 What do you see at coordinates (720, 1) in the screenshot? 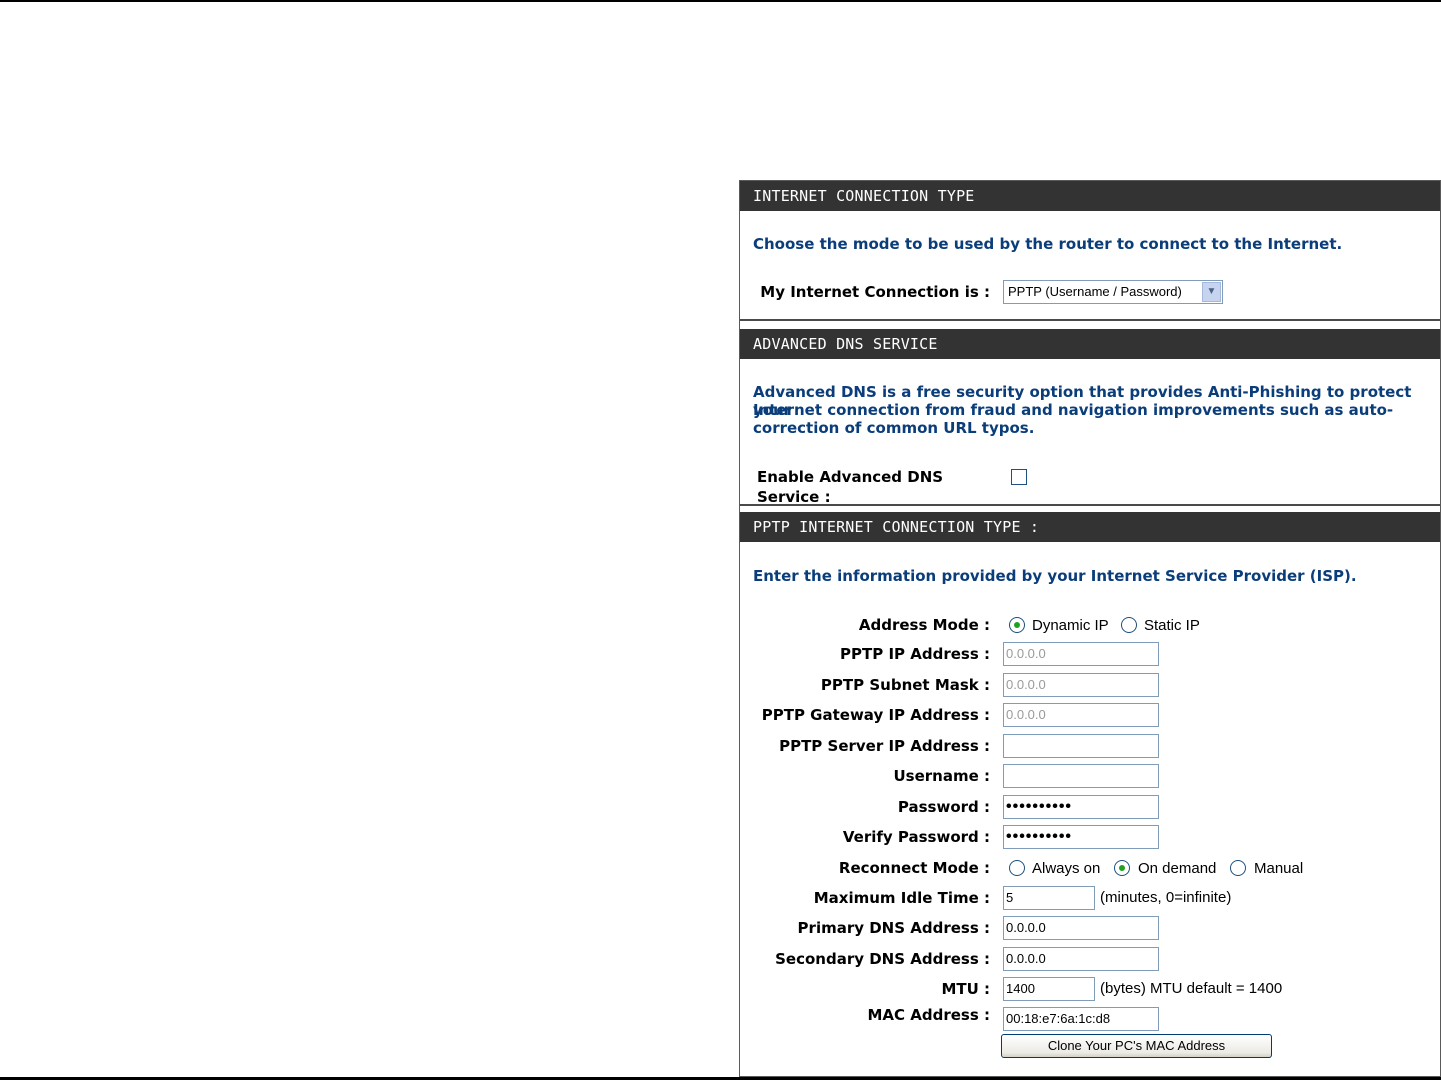
I see `top-rule` at bounding box center [720, 1].